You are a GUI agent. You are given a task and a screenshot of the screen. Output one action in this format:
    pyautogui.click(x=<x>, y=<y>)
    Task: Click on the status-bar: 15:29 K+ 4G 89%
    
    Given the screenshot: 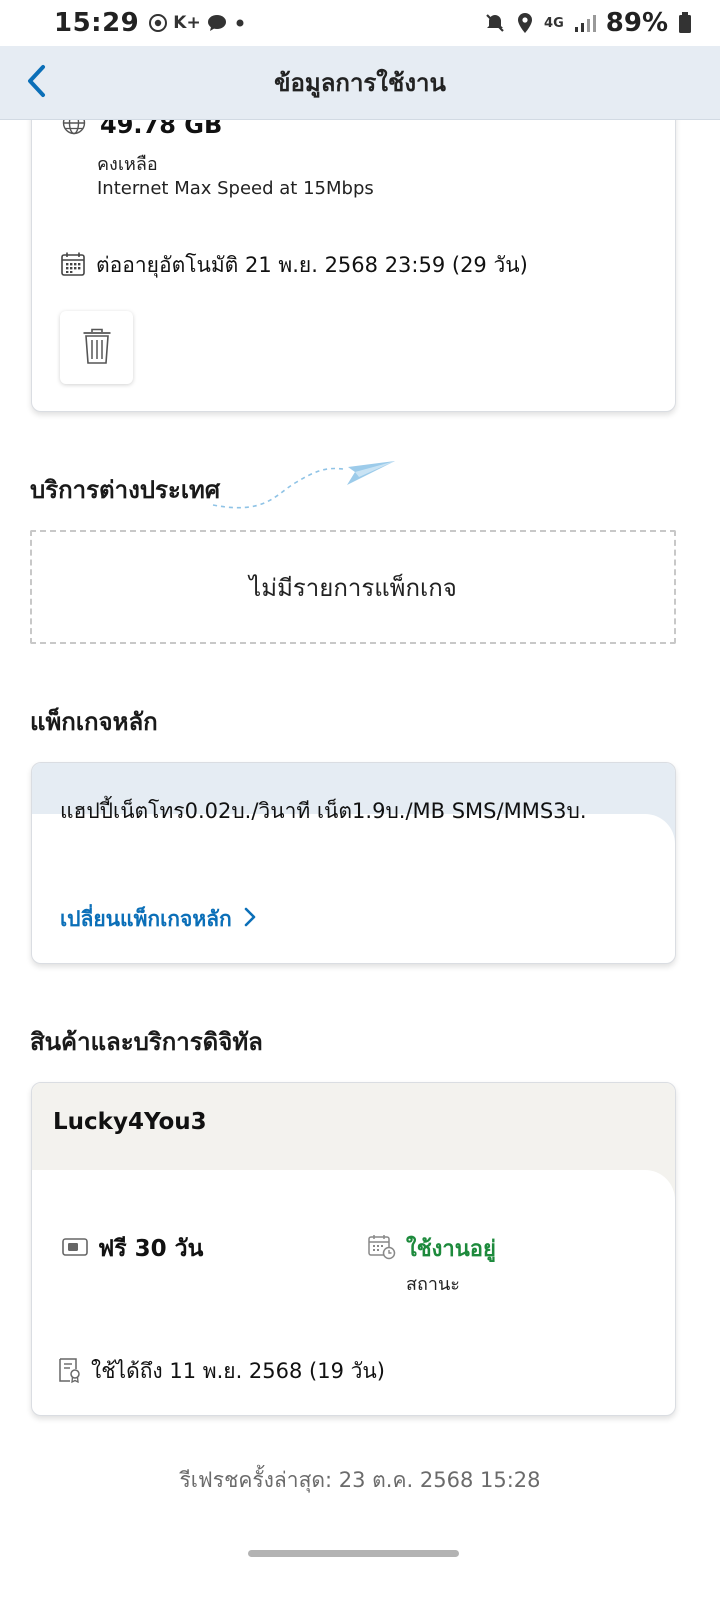 What is the action you would take?
    pyautogui.click(x=360, y=23)
    